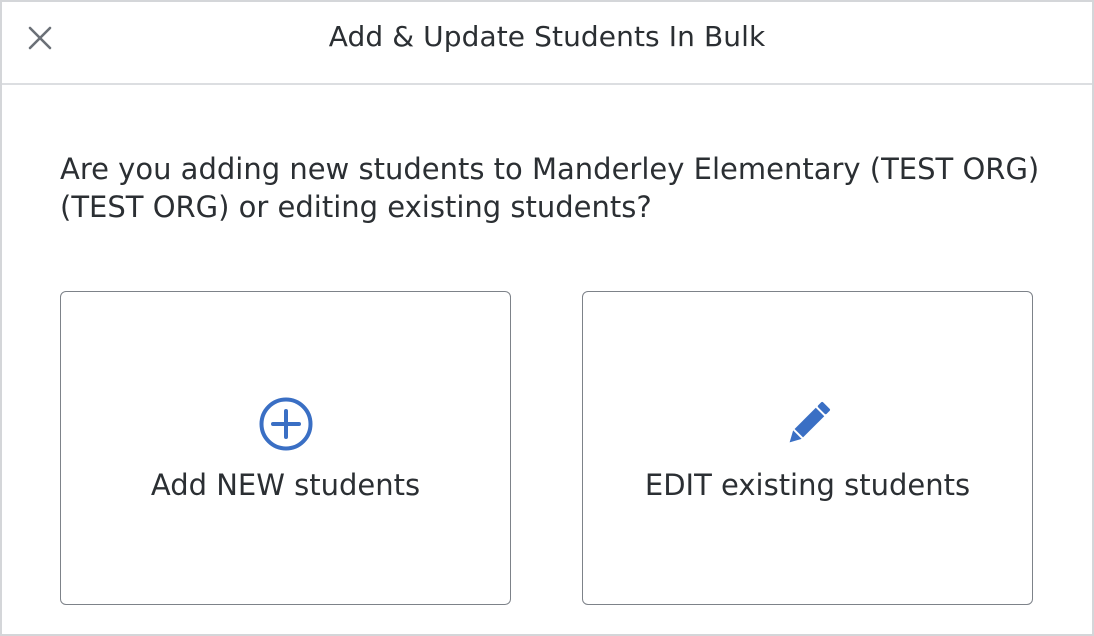 The width and height of the screenshot is (1094, 636). I want to click on edit-existing-students-label: EDIT existing students, so click(807, 485).